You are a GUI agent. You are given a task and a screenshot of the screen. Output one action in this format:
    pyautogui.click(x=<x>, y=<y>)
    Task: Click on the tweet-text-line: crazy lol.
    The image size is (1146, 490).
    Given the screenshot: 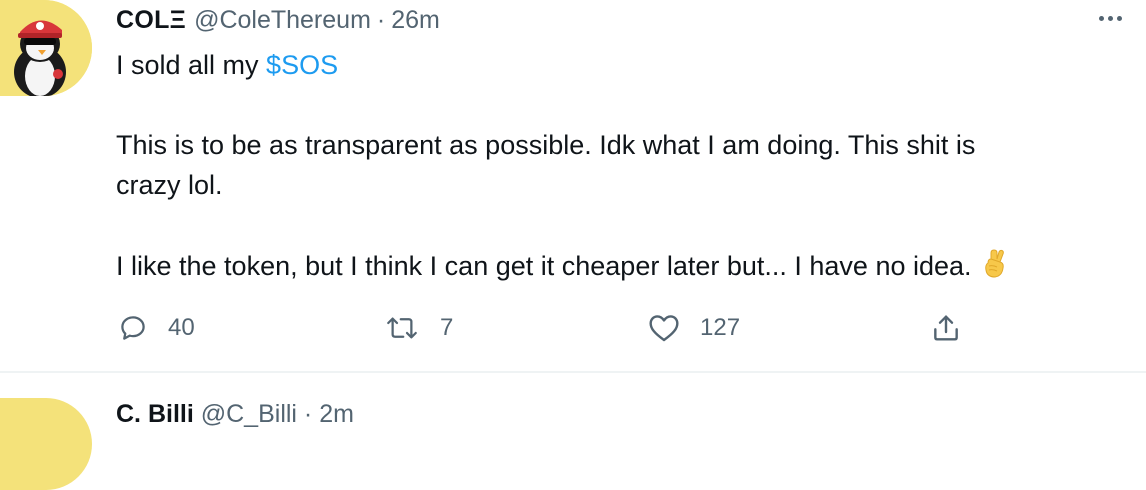 What is the action you would take?
    pyautogui.click(x=169, y=185)
    